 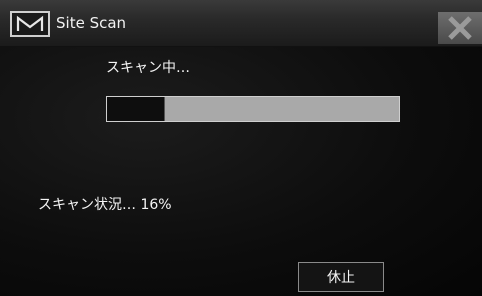 What do you see at coordinates (253, 109) in the screenshot?
I see `scan-progress-bar` at bounding box center [253, 109].